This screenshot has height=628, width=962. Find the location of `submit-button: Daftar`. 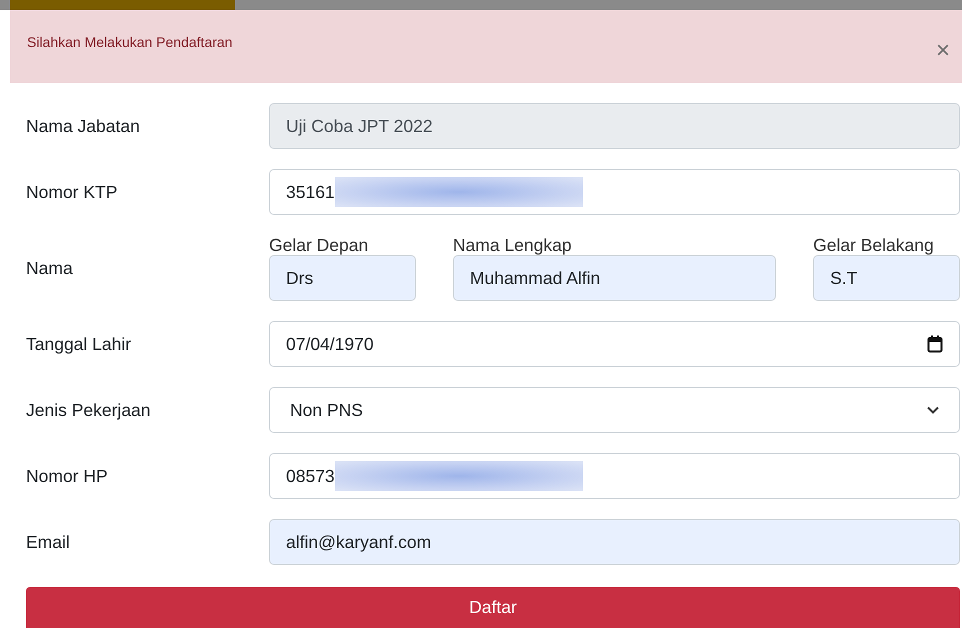

submit-button: Daftar is located at coordinates (493, 607).